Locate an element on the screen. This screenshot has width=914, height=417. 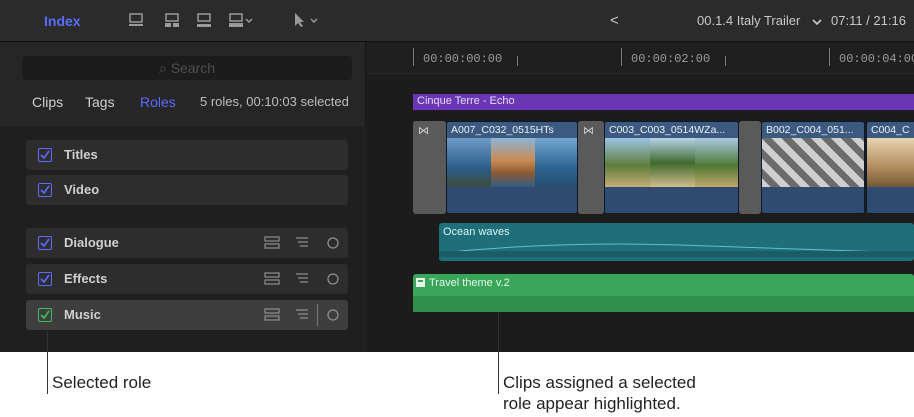
clip-name: A007_C032_0515HTs is located at coordinates (502, 130).